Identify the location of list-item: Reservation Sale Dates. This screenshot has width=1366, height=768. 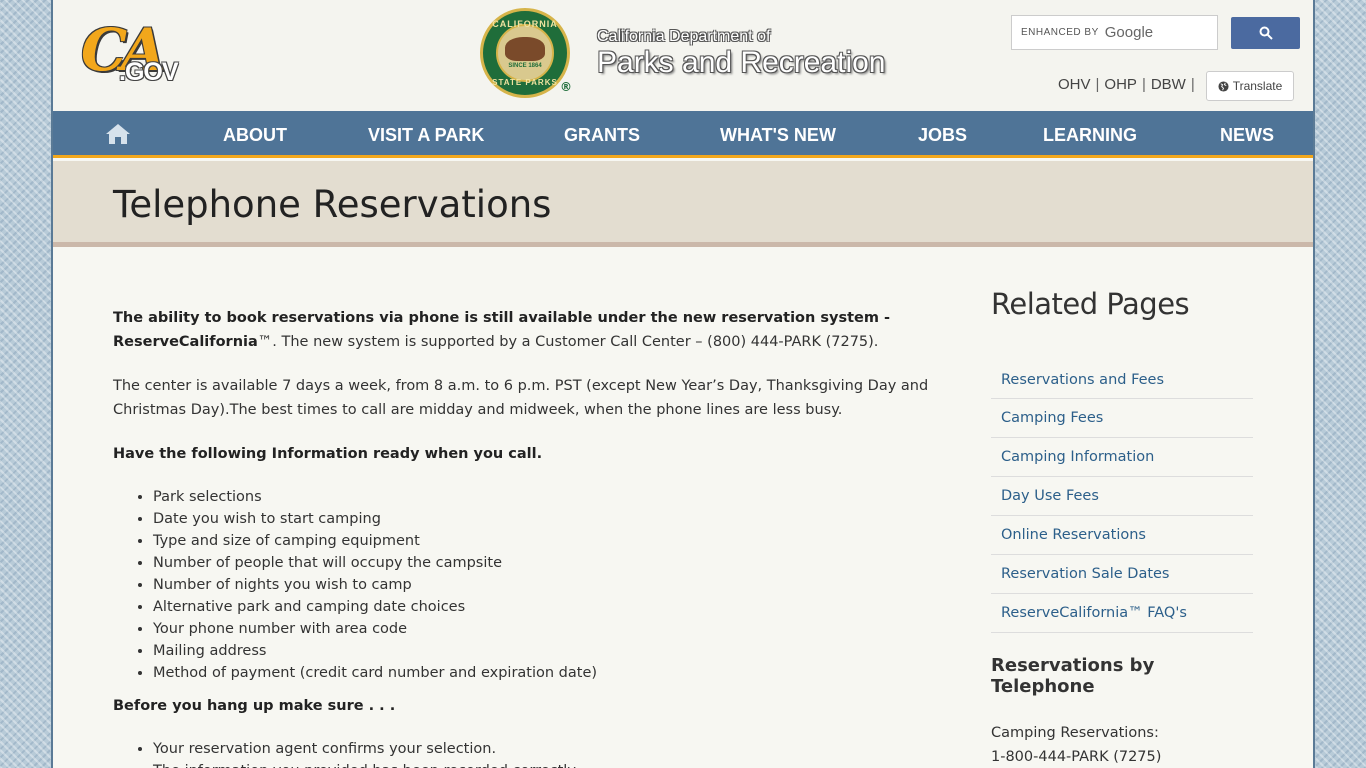
(1122, 574).